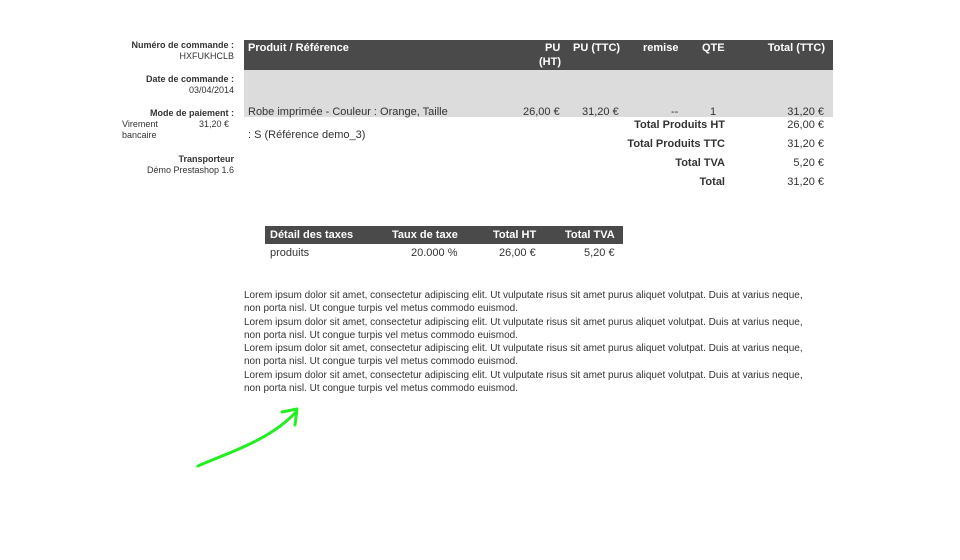  What do you see at coordinates (599, 253) in the screenshot?
I see `tax-row-total-tva: 5,20 €` at bounding box center [599, 253].